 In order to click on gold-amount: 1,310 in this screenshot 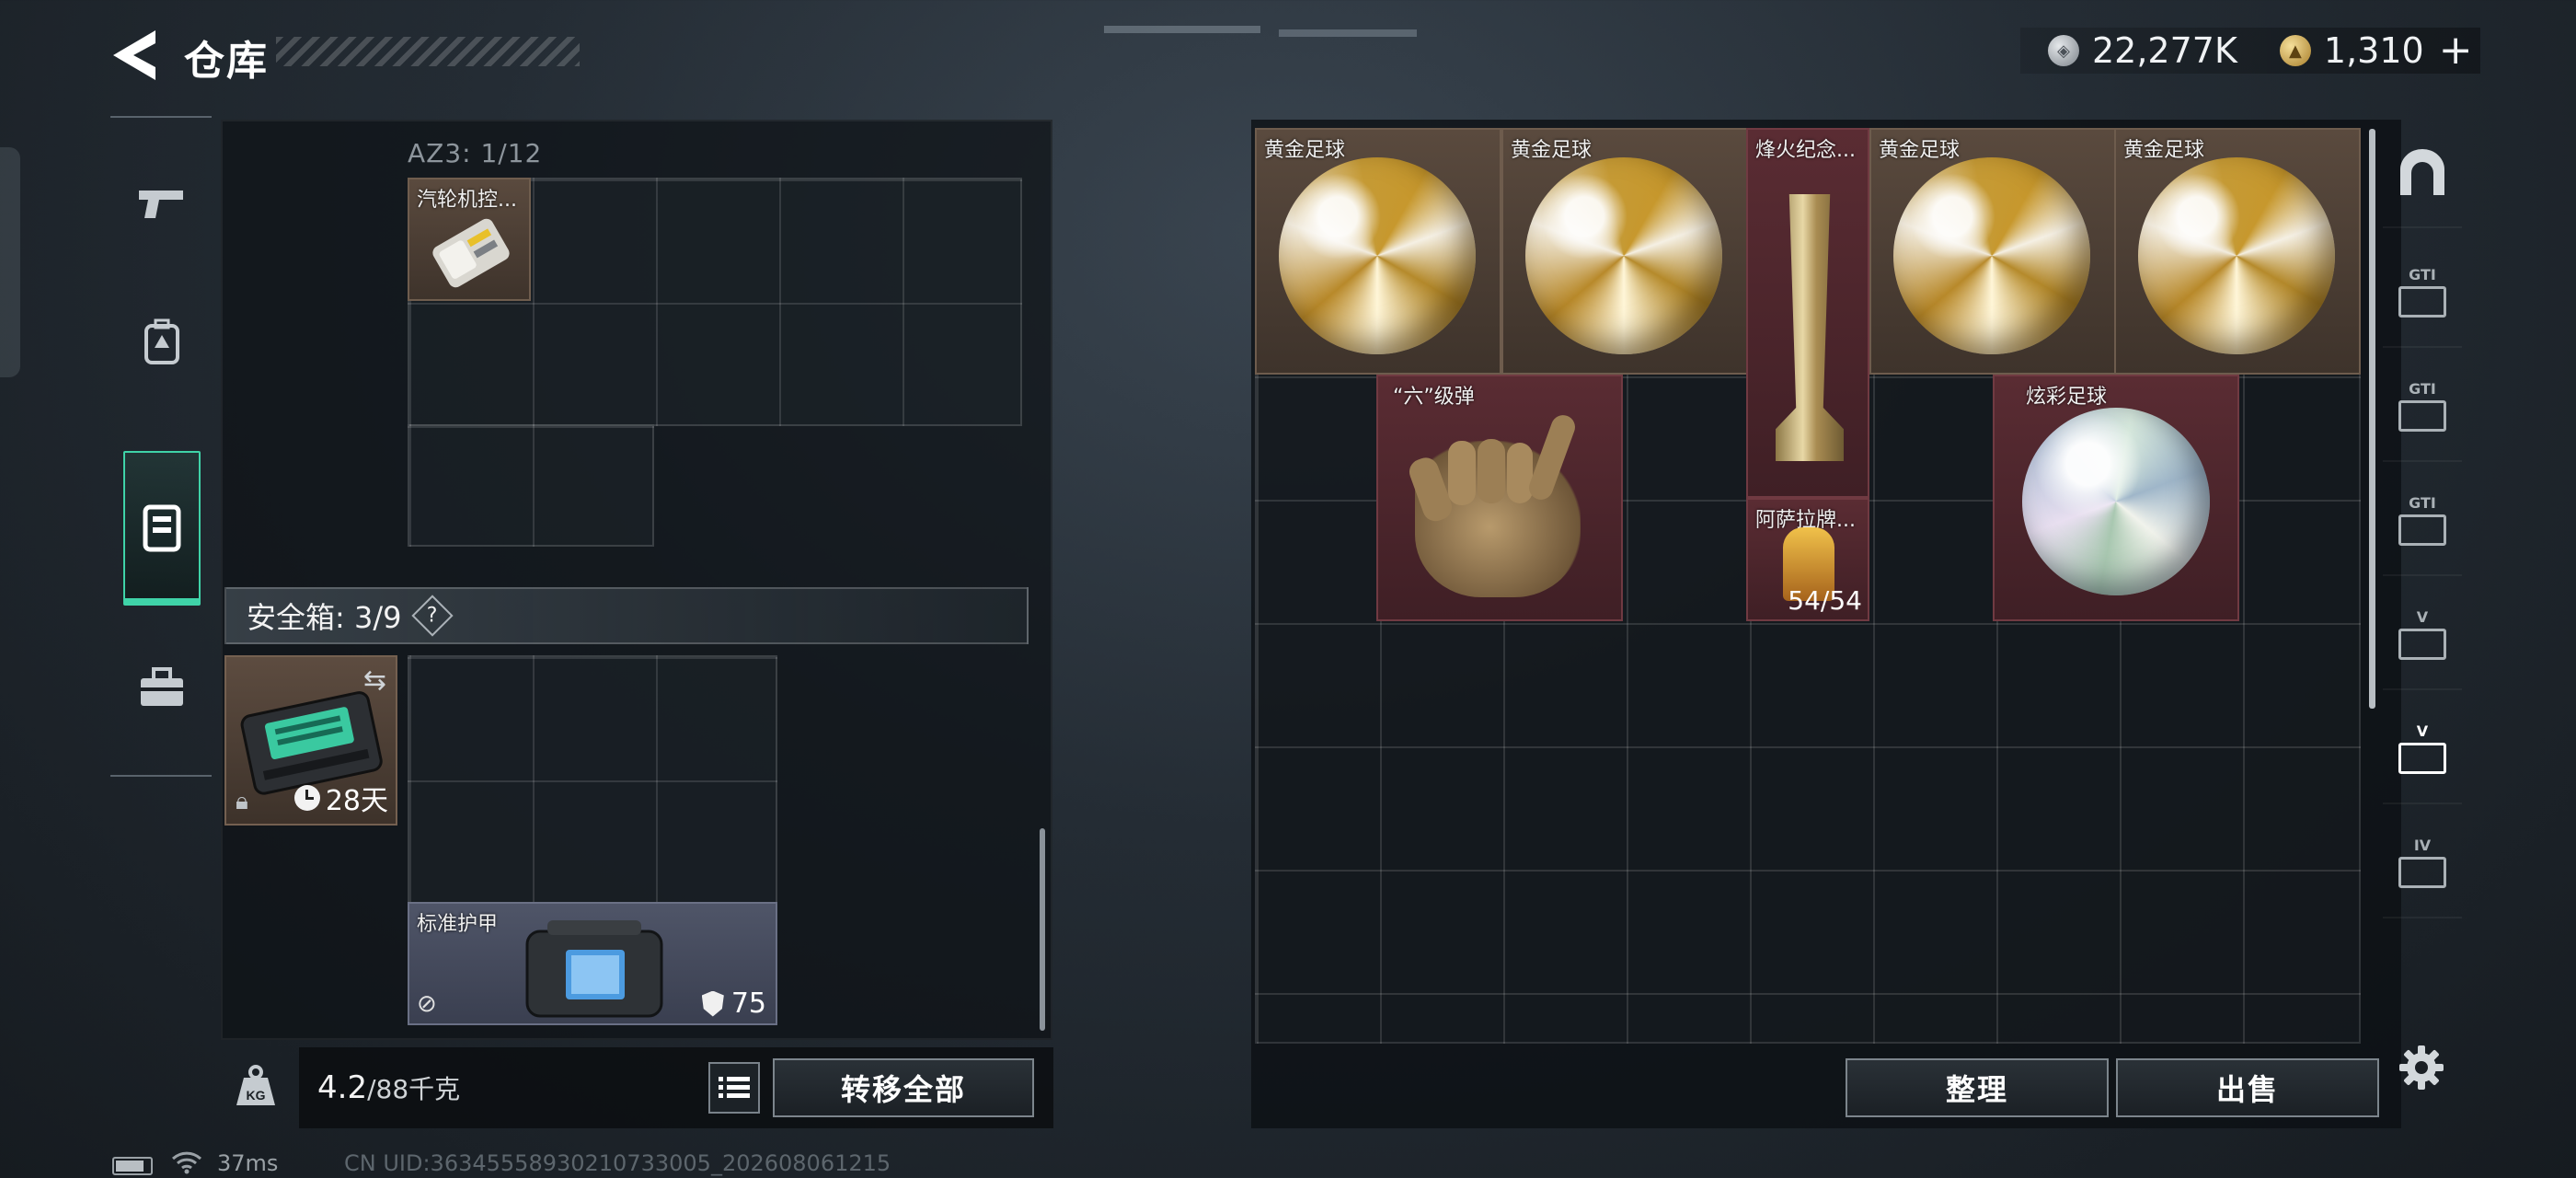, I will do `click(2373, 50)`.